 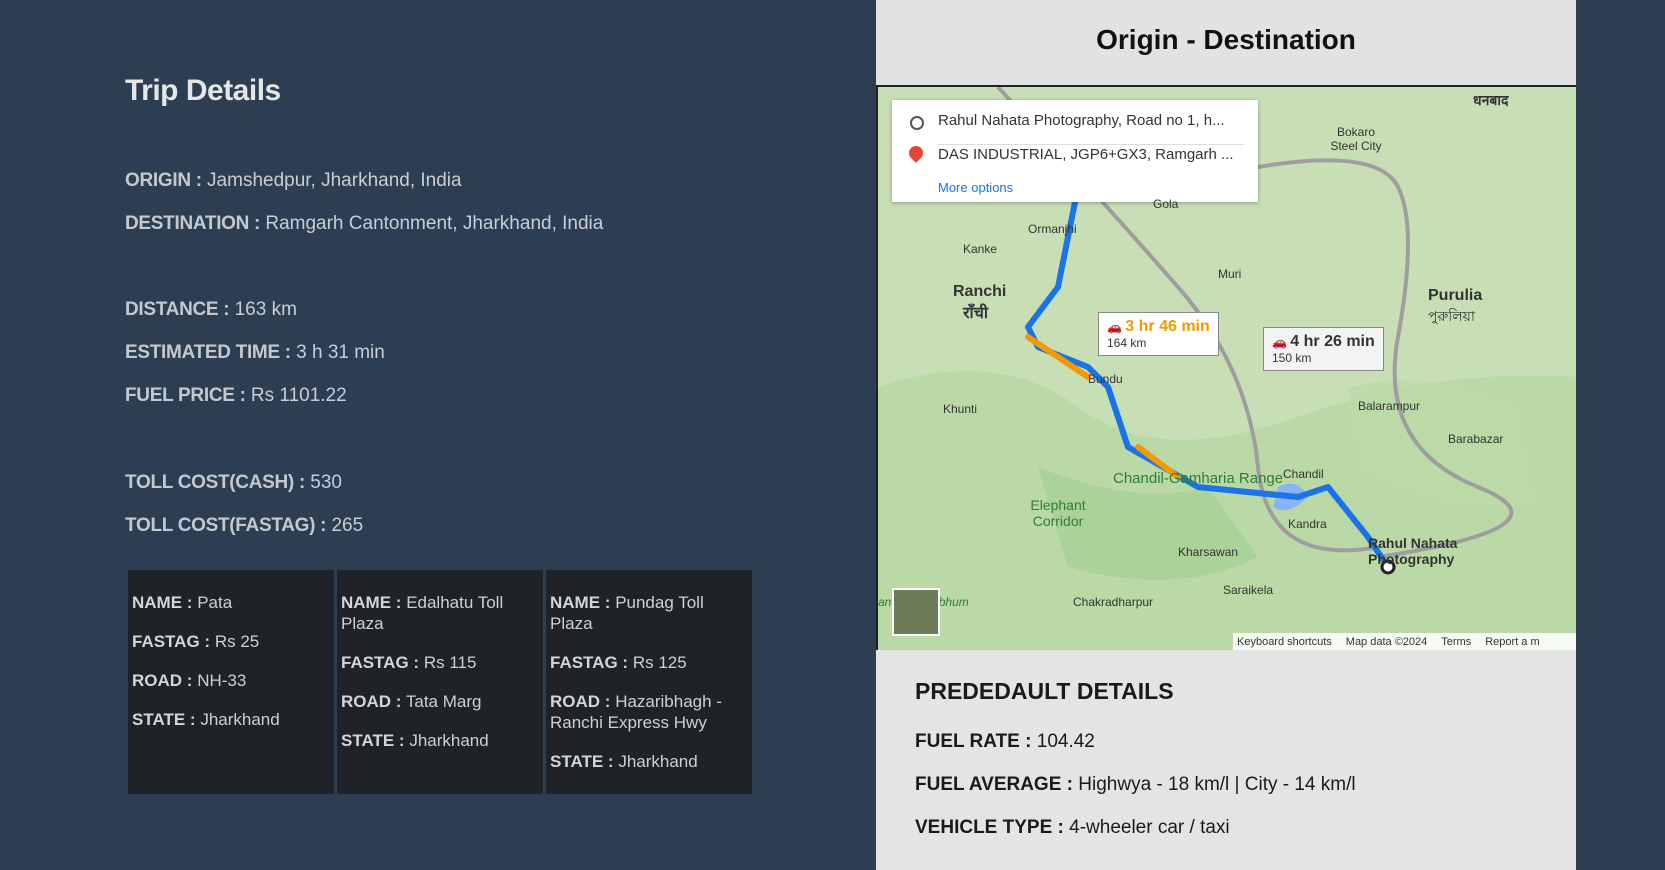 What do you see at coordinates (185, 395) in the screenshot?
I see `fuel-price-label: FUEL PRICE :` at bounding box center [185, 395].